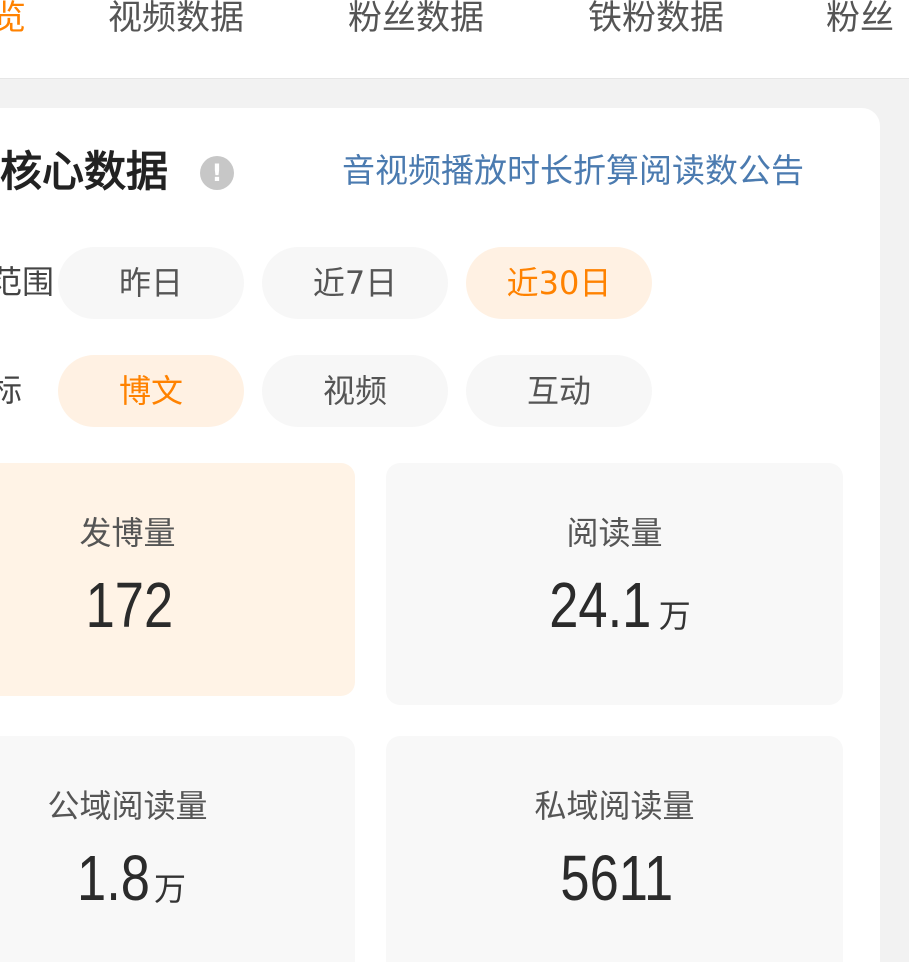  I want to click on metric-card-public-reads: 公域阅读量 1.8 万, so click(177, 849).